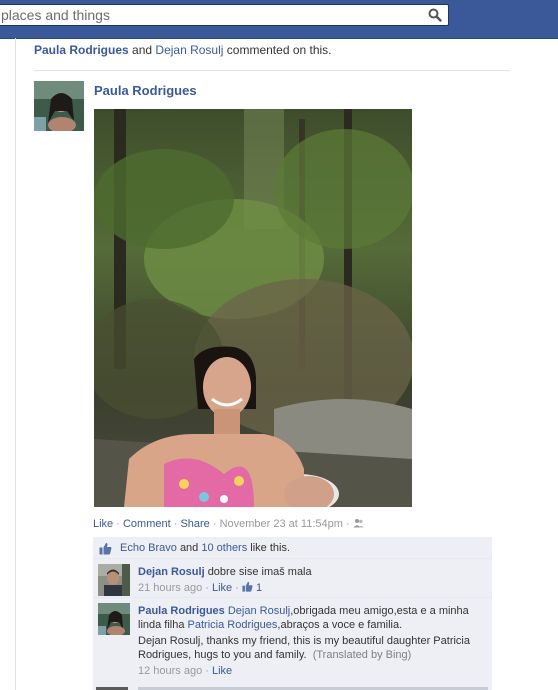 Image resolution: width=558 pixels, height=690 pixels. I want to click on comment-author: Paula Rodrigues, so click(181, 611).